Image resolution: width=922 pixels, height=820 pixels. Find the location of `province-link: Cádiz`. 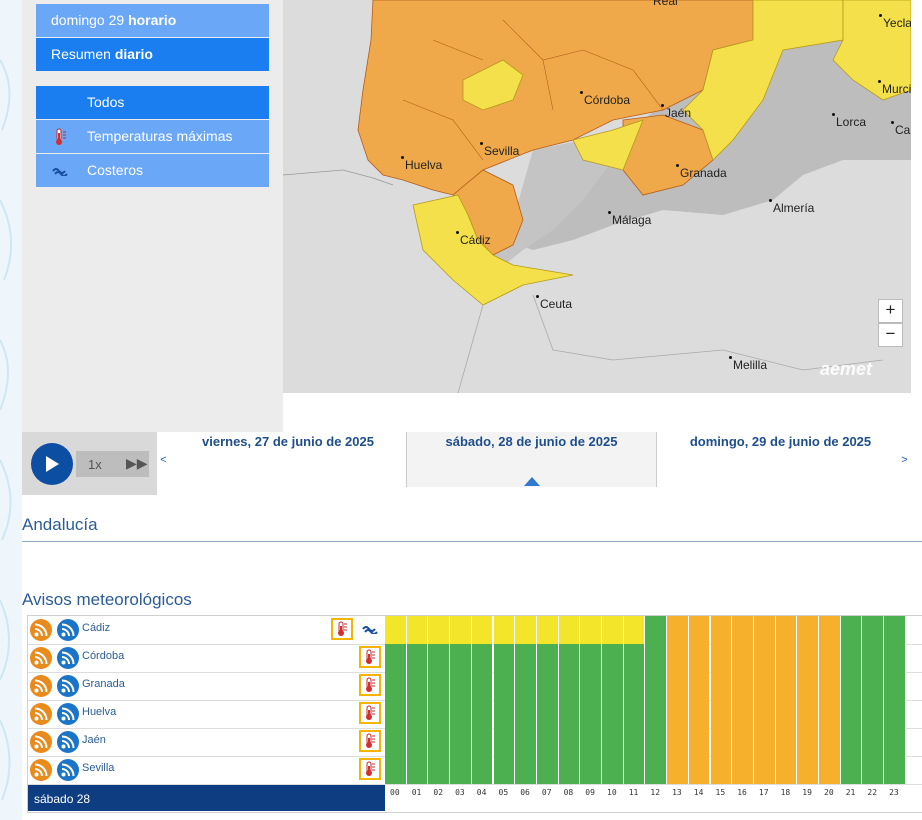

province-link: Cádiz is located at coordinates (96, 628).